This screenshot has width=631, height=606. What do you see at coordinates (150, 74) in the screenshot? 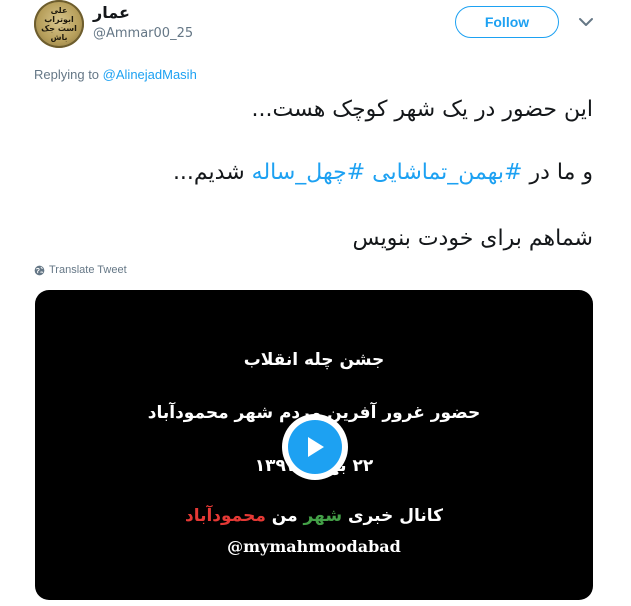
I see `reply-mention-link: @AlinejadMasih` at bounding box center [150, 74].